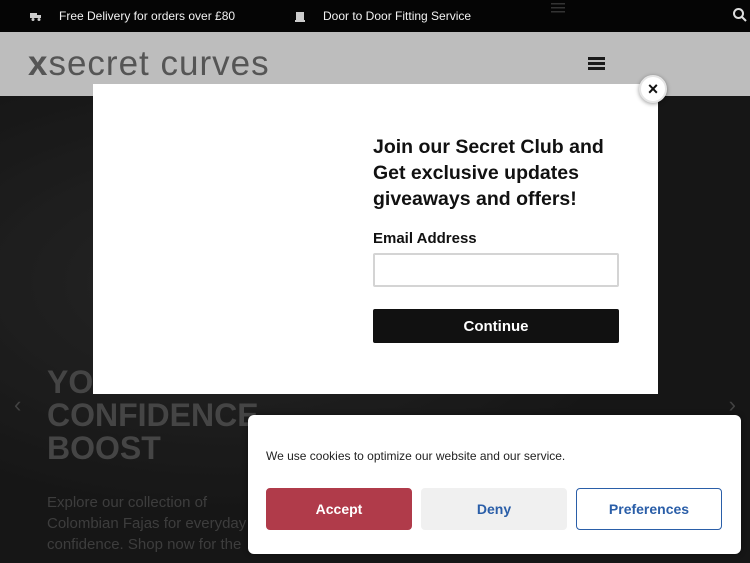 The height and width of the screenshot is (563, 750). Describe the element at coordinates (558, 8) in the screenshot. I see `menu-icon` at that location.